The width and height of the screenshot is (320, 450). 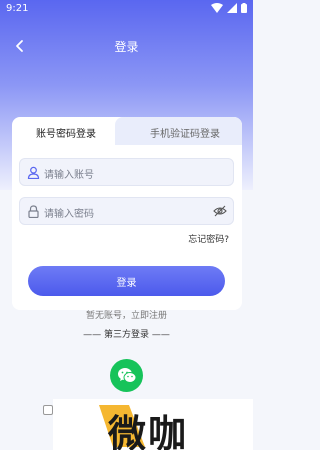 I want to click on lock-icon, so click(x=33, y=211).